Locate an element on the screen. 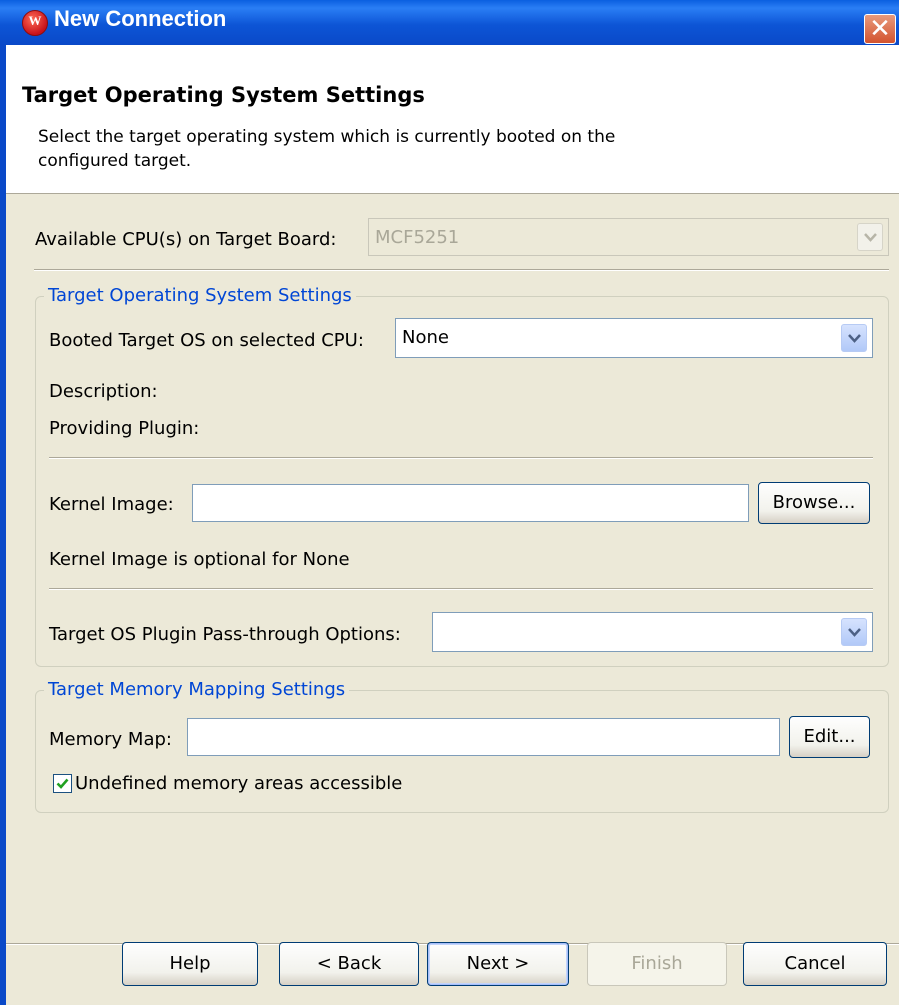 The height and width of the screenshot is (1005, 899). cpu-label: Available CPU(s) on Target Board: is located at coordinates (186, 239).